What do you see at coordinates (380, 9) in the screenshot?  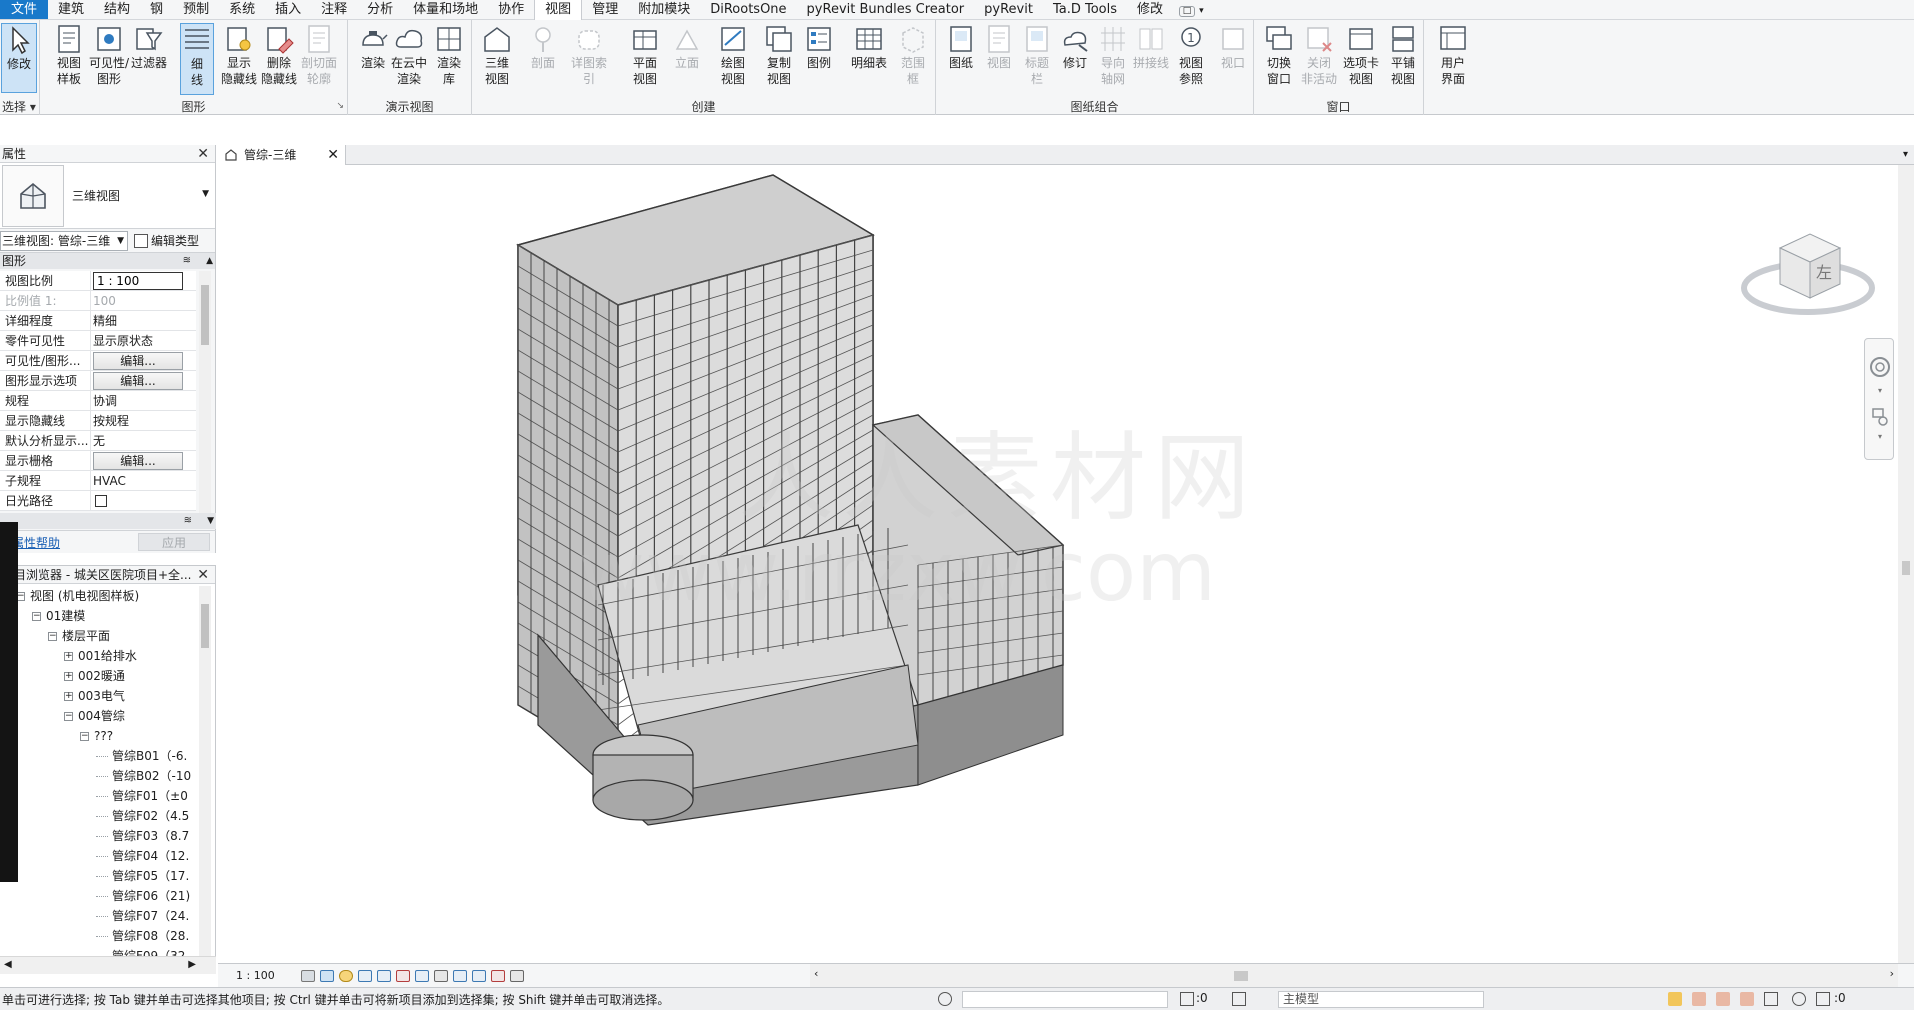 I see `menu-tab: 分析` at bounding box center [380, 9].